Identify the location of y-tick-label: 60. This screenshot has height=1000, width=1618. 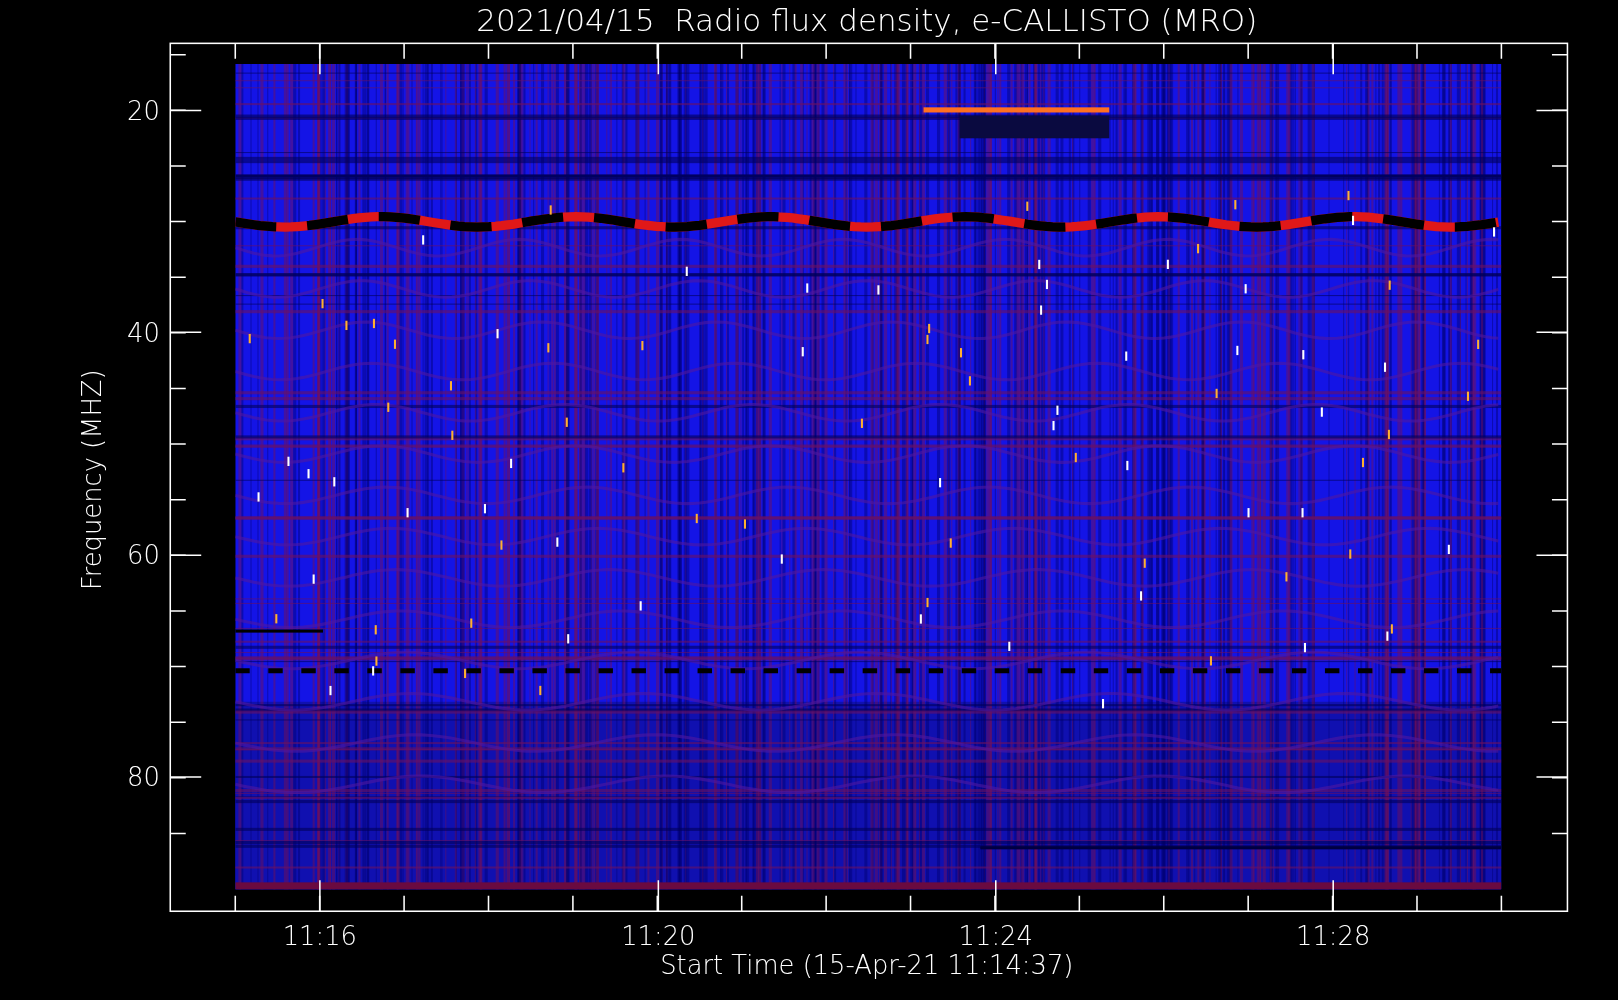
(143, 555).